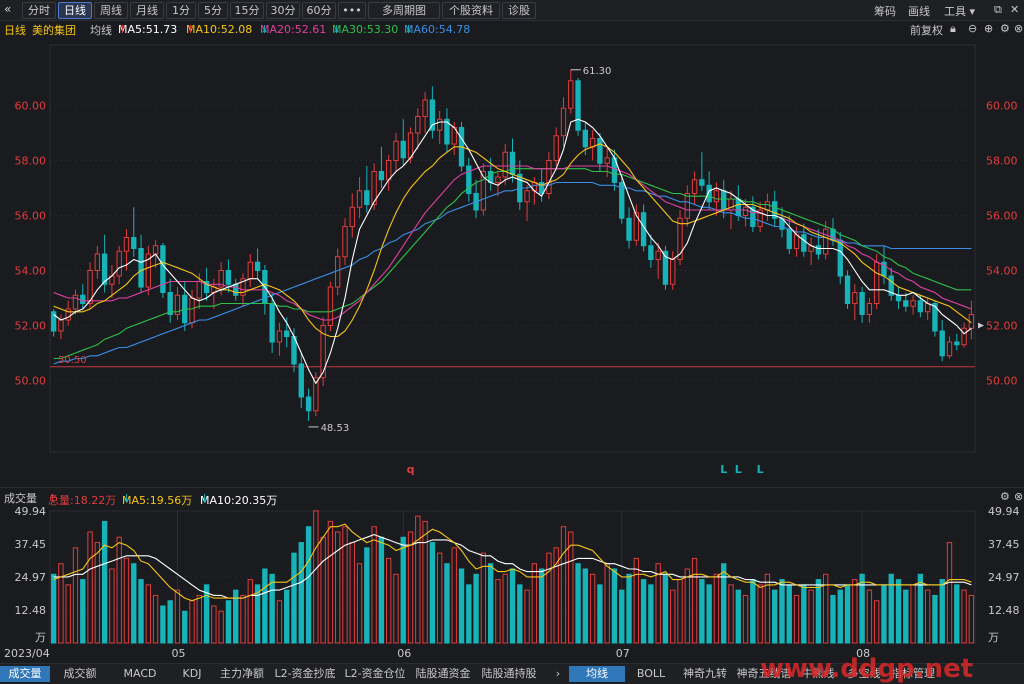 This screenshot has height=684, width=1024. What do you see at coordinates (558, 674) in the screenshot?
I see `scroll-right-icon: ›` at bounding box center [558, 674].